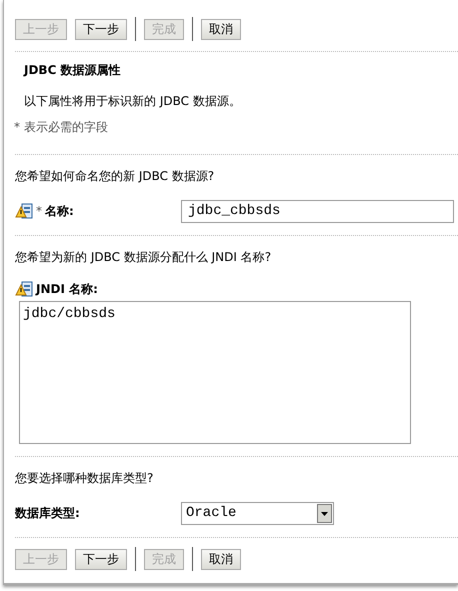 This screenshot has height=591, width=458. Describe the element at coordinates (84, 478) in the screenshot. I see `question-text: 您要选择哪种数据库类型?` at that location.